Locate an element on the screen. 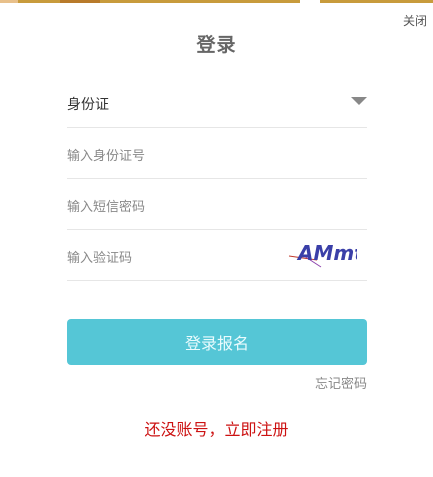  chevron-down-icon is located at coordinates (359, 101).